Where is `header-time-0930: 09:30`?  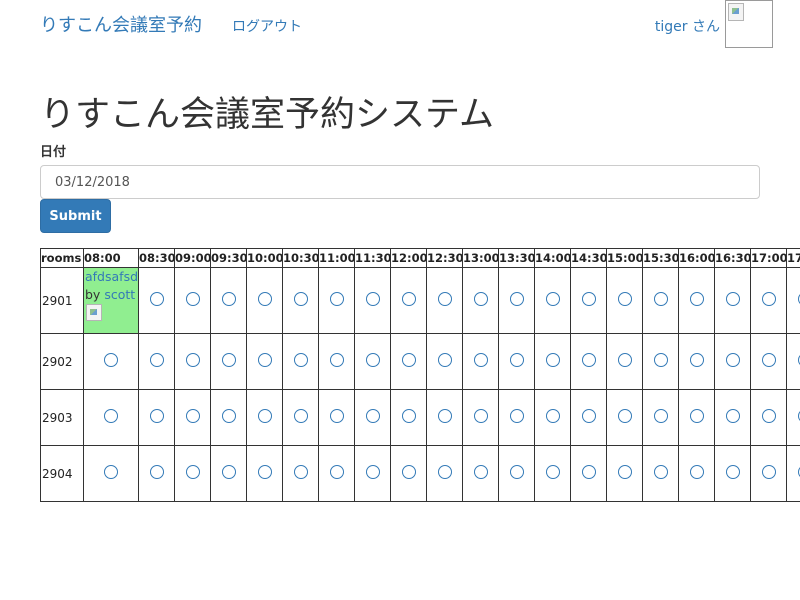 header-time-0930: 09:30 is located at coordinates (228, 258).